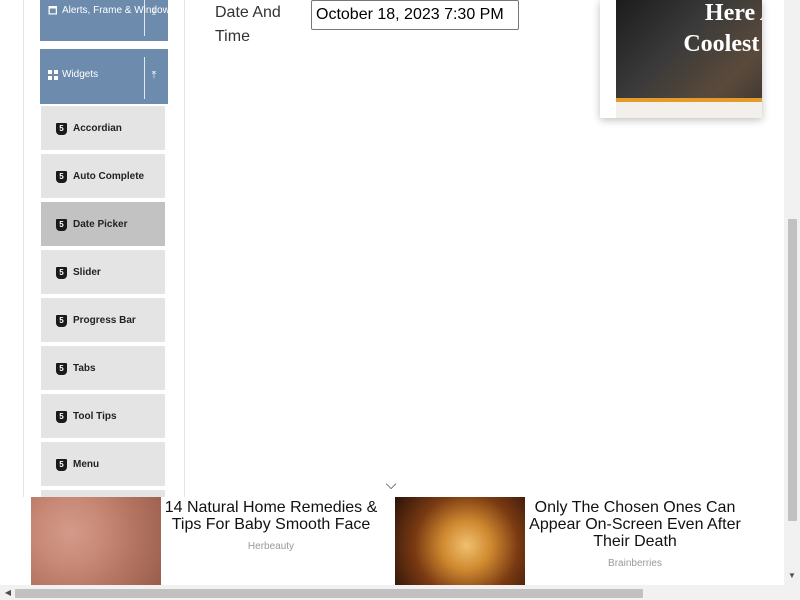 Image resolution: width=800 pixels, height=600 pixels. I want to click on top-ad-banner: Here Are 2 Coolest Gifts 2023, so click(681, 59).